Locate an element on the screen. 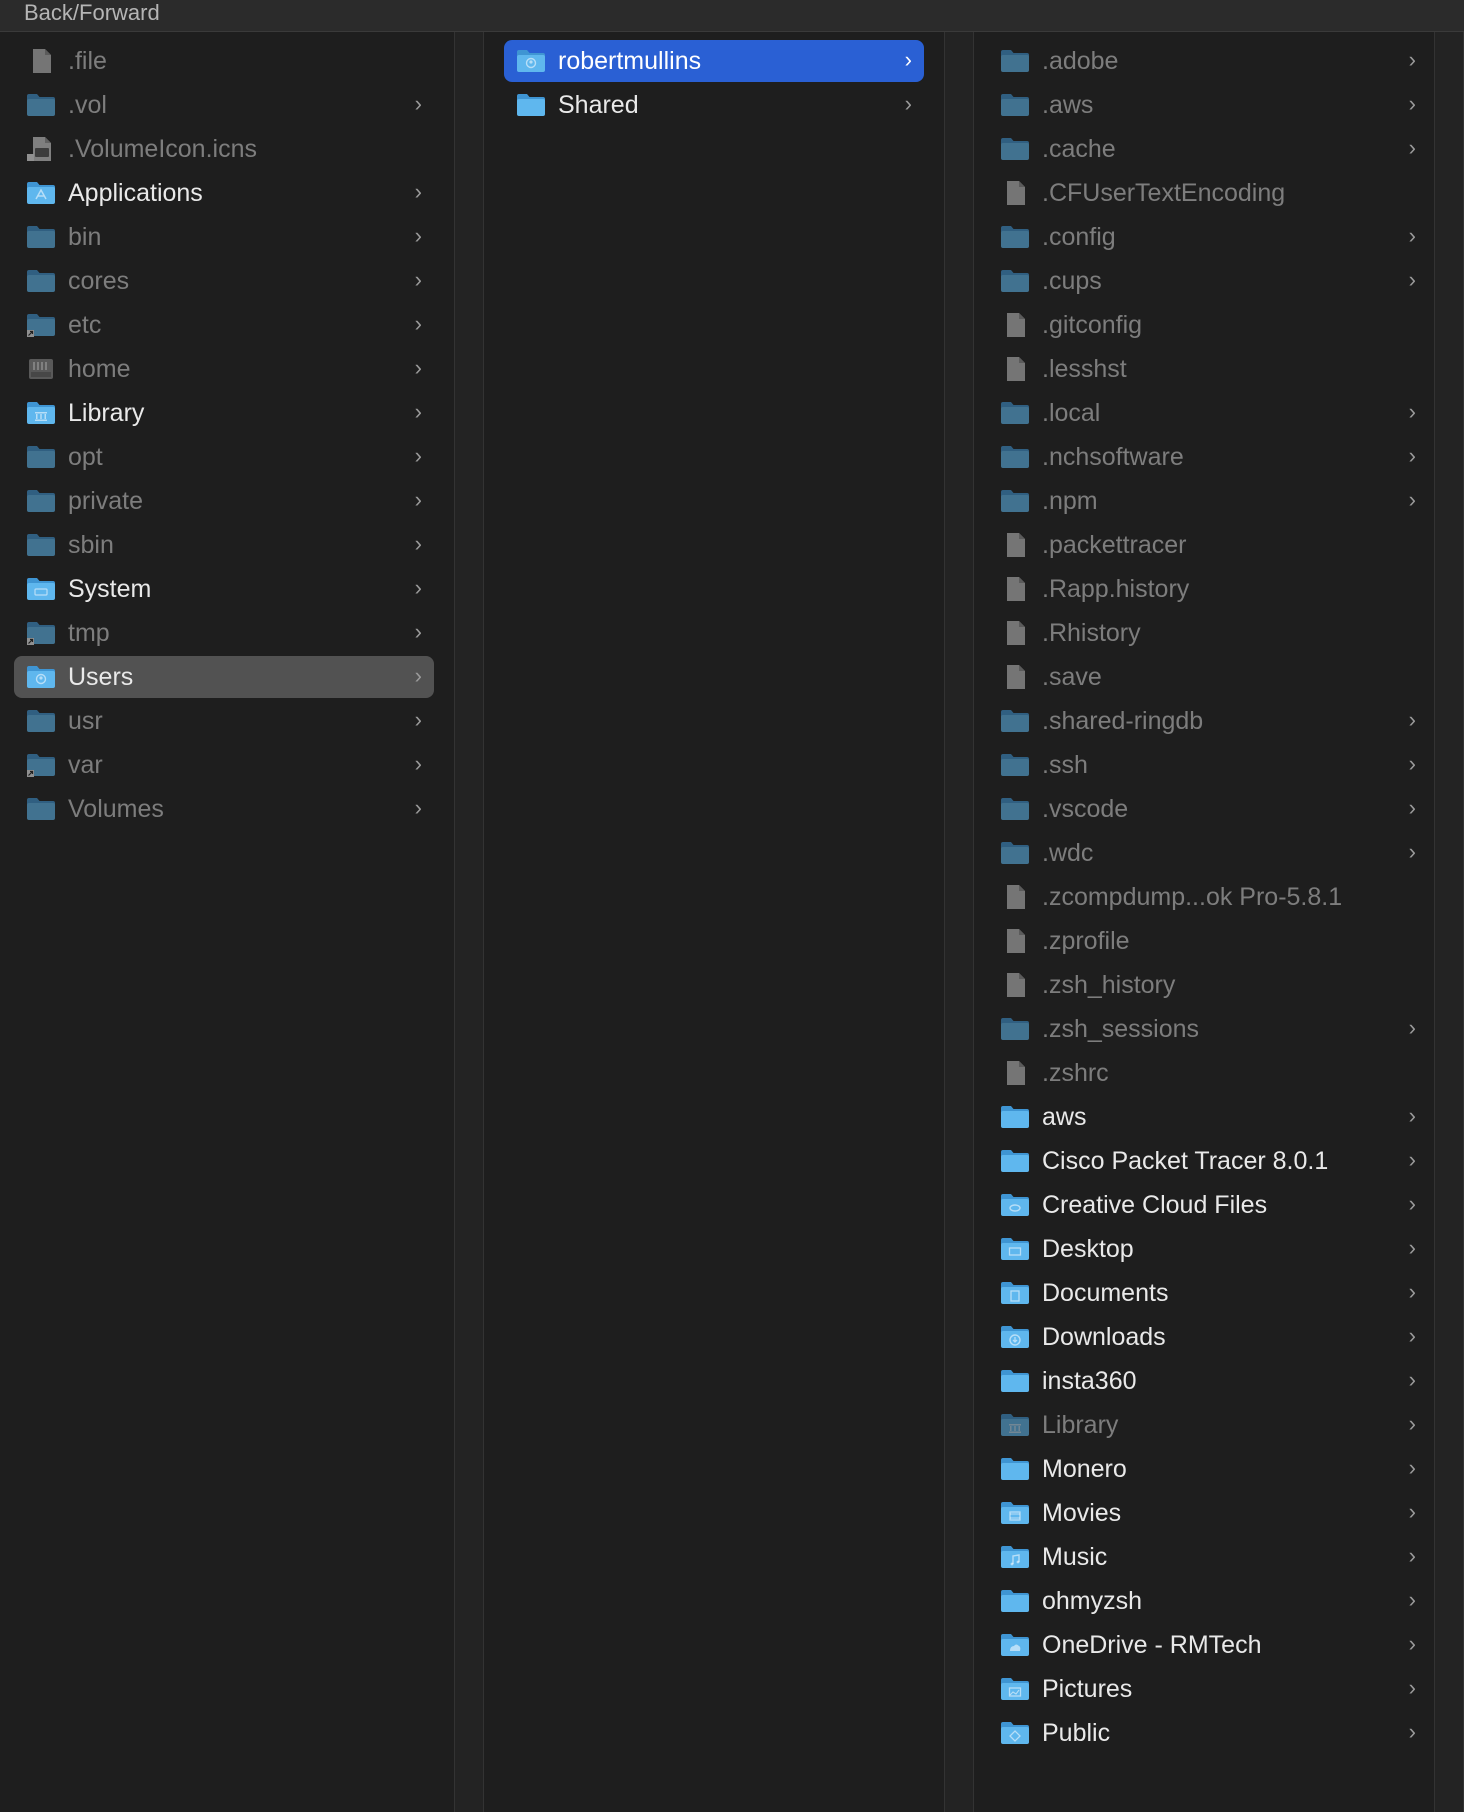 Image resolution: width=1464 pixels, height=1812 pixels. list-item-var: var › is located at coordinates (224, 765).